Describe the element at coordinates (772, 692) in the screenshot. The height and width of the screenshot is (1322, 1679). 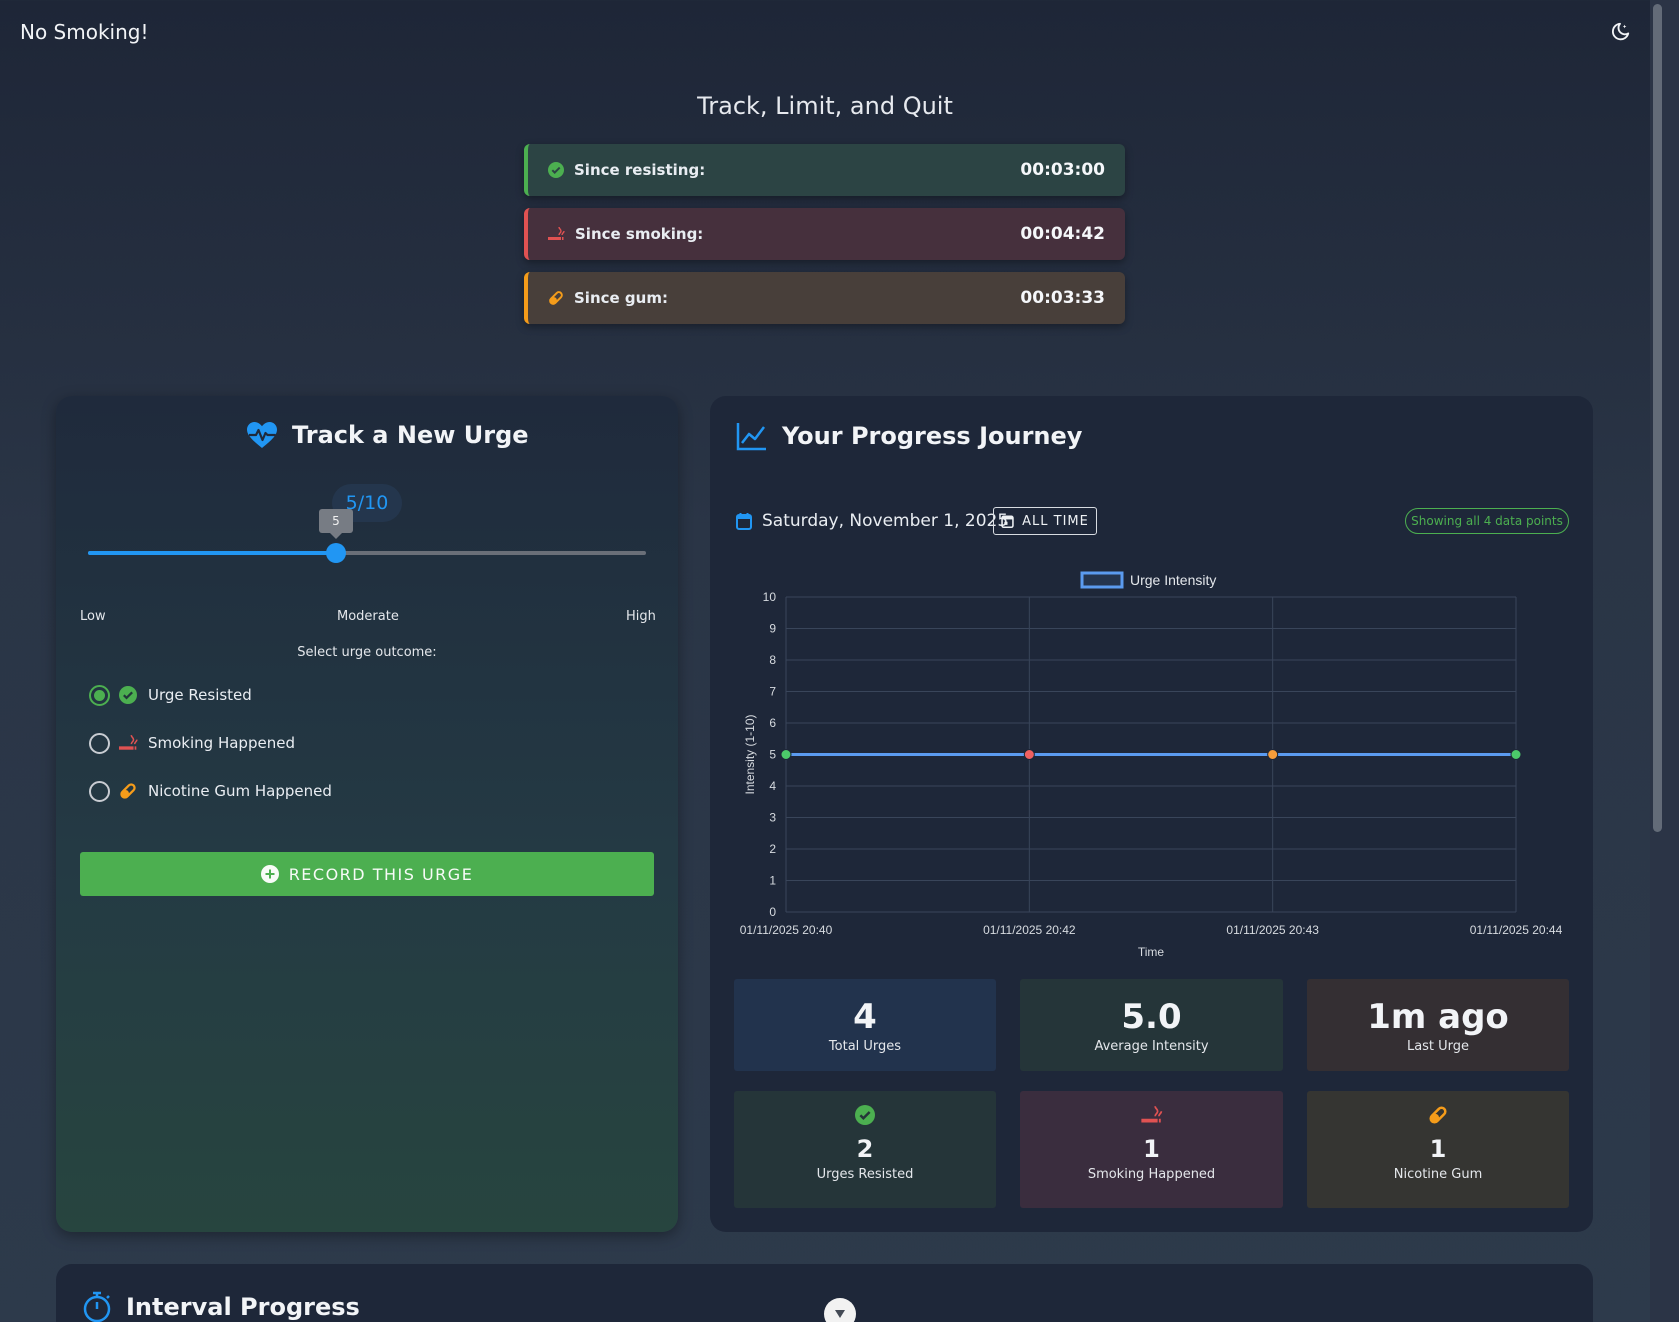
I see `y-tick-label: 7` at that location.